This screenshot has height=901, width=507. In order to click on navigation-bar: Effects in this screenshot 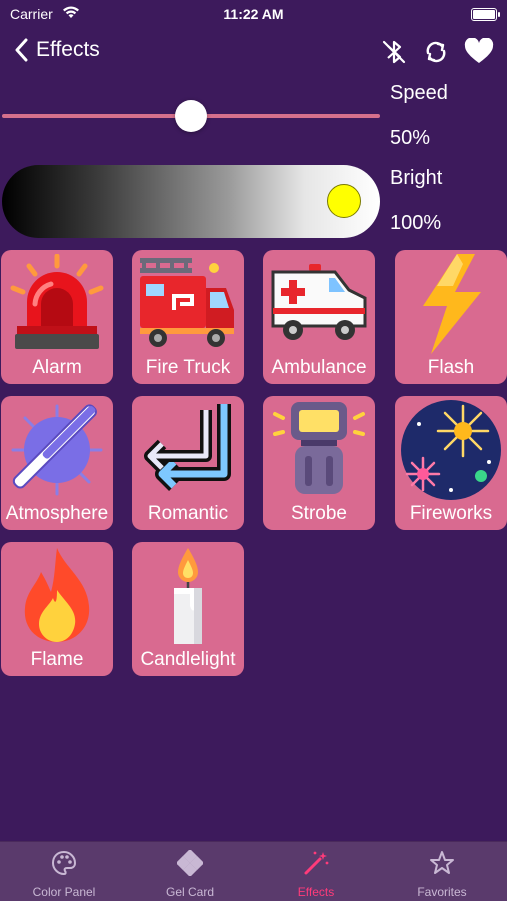, I will do `click(253, 52)`.